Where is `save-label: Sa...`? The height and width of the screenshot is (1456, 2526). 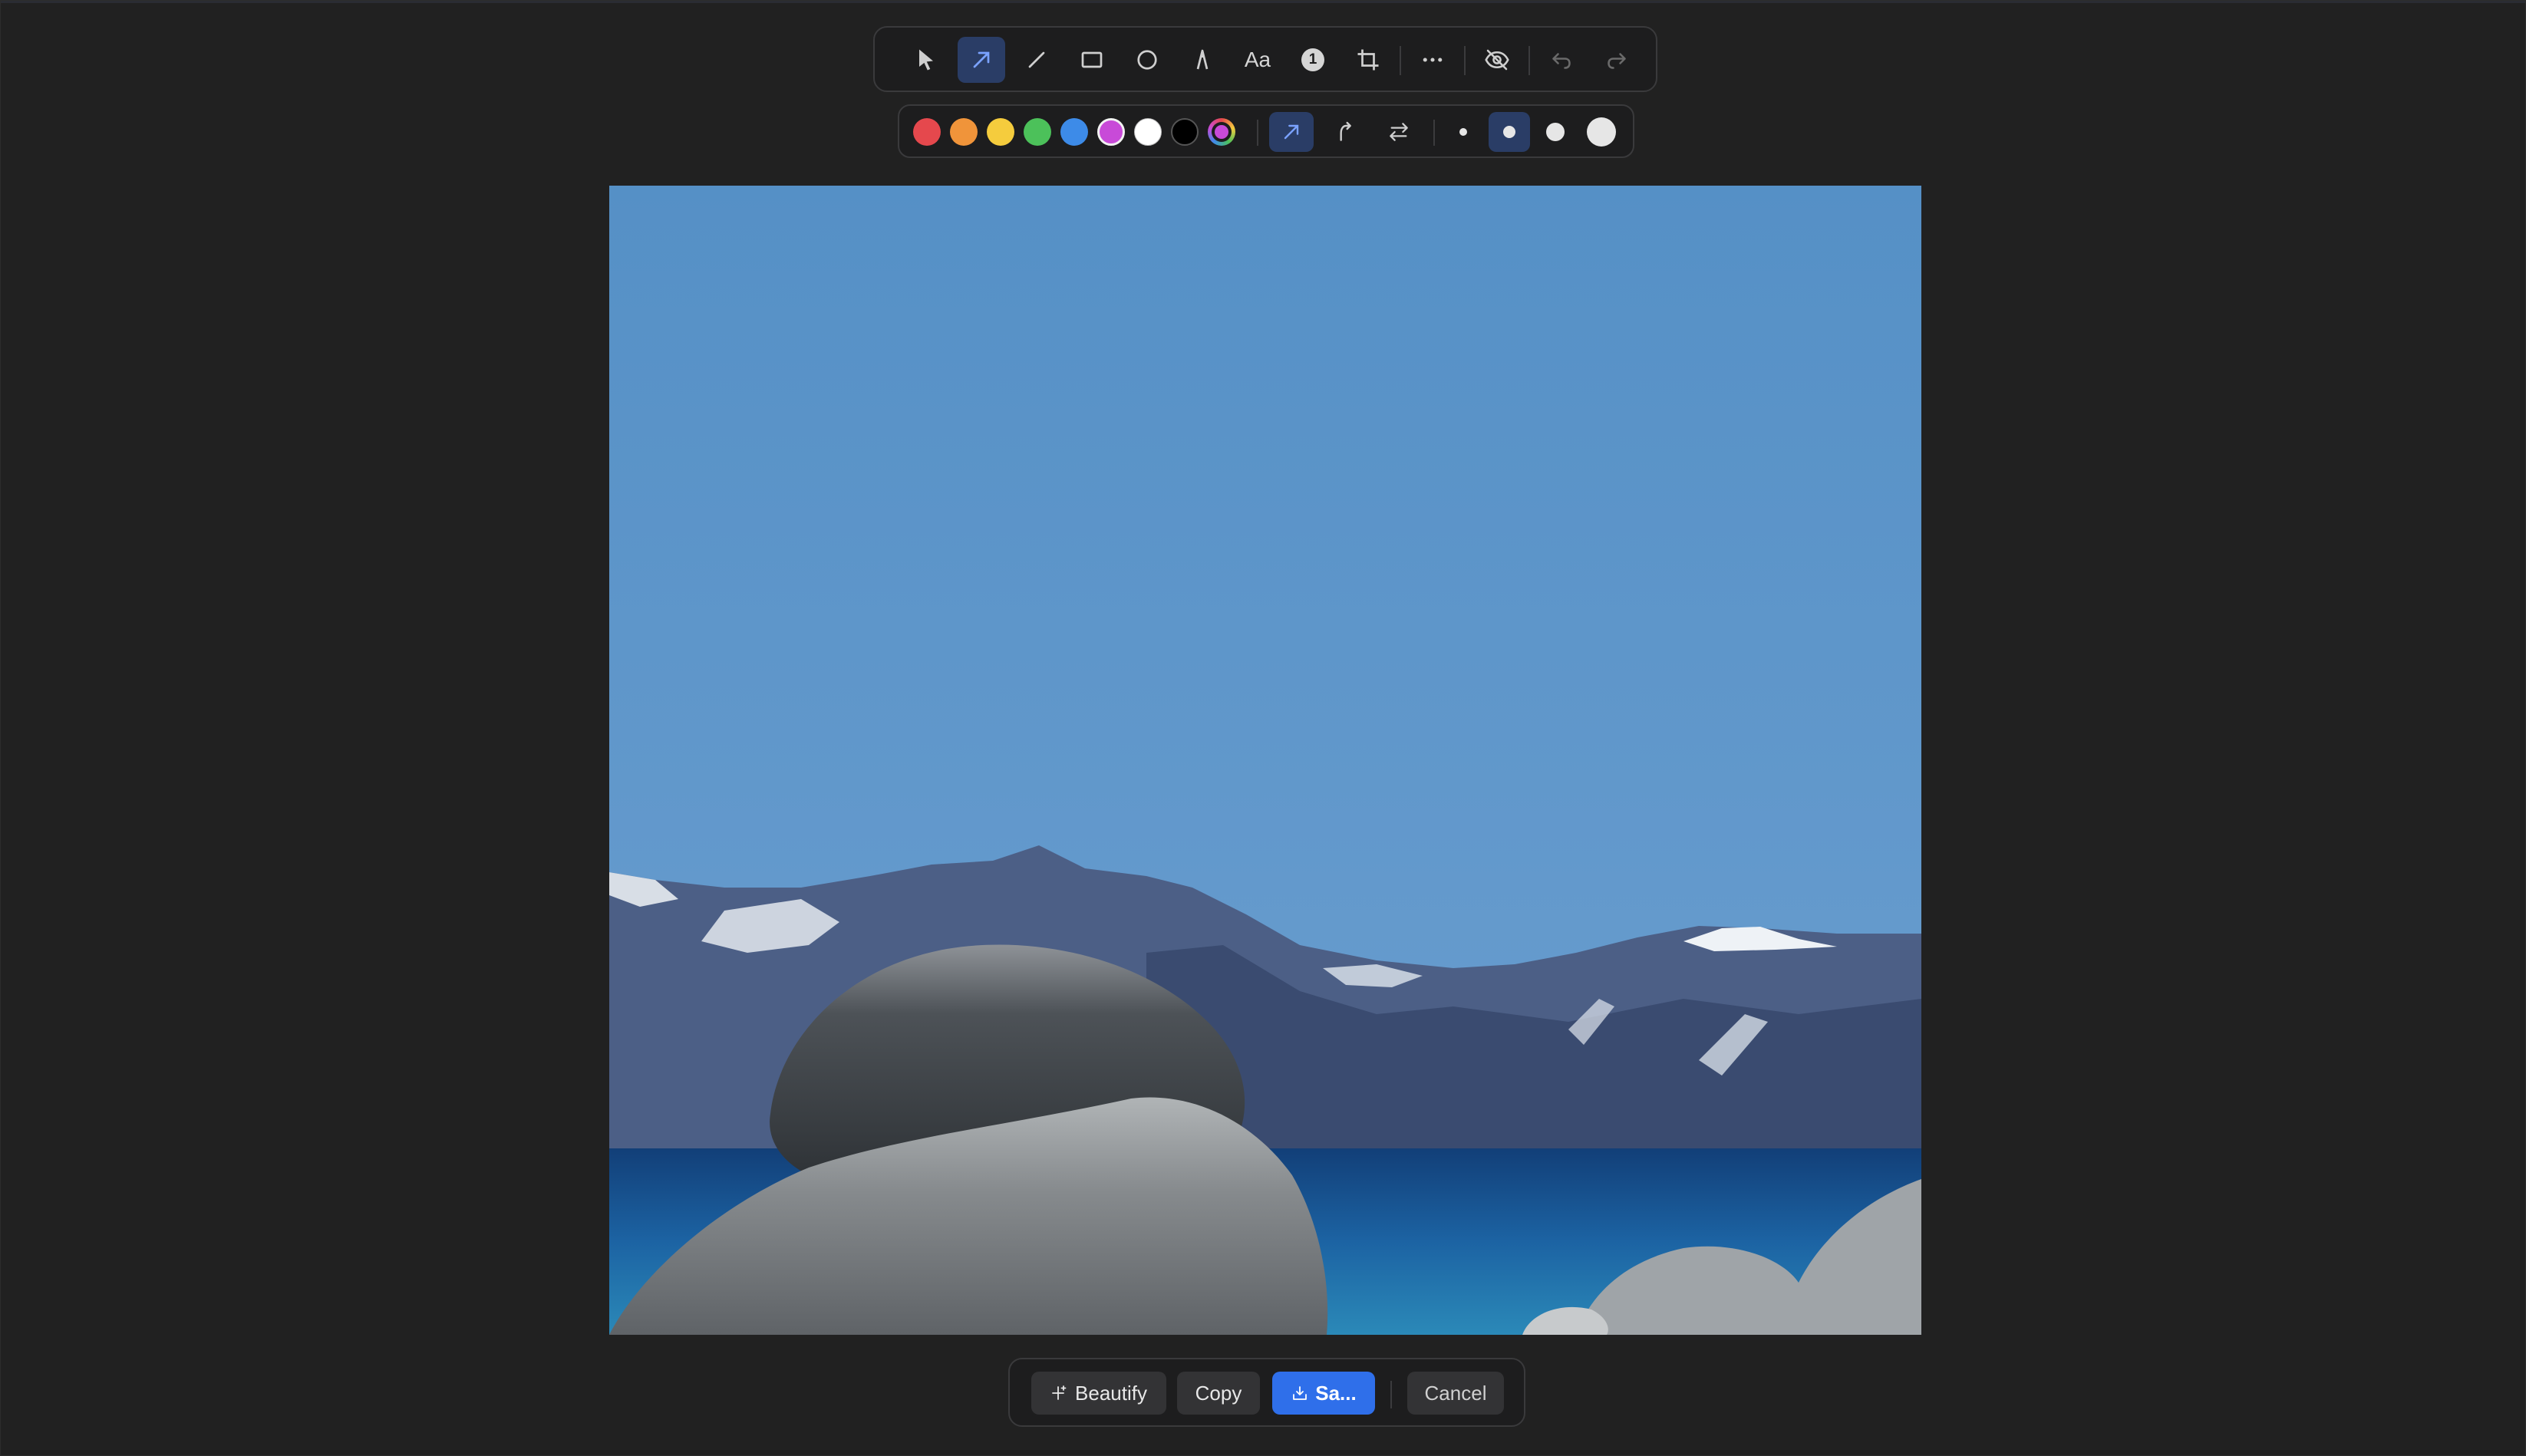 save-label: Sa... is located at coordinates (1336, 1393).